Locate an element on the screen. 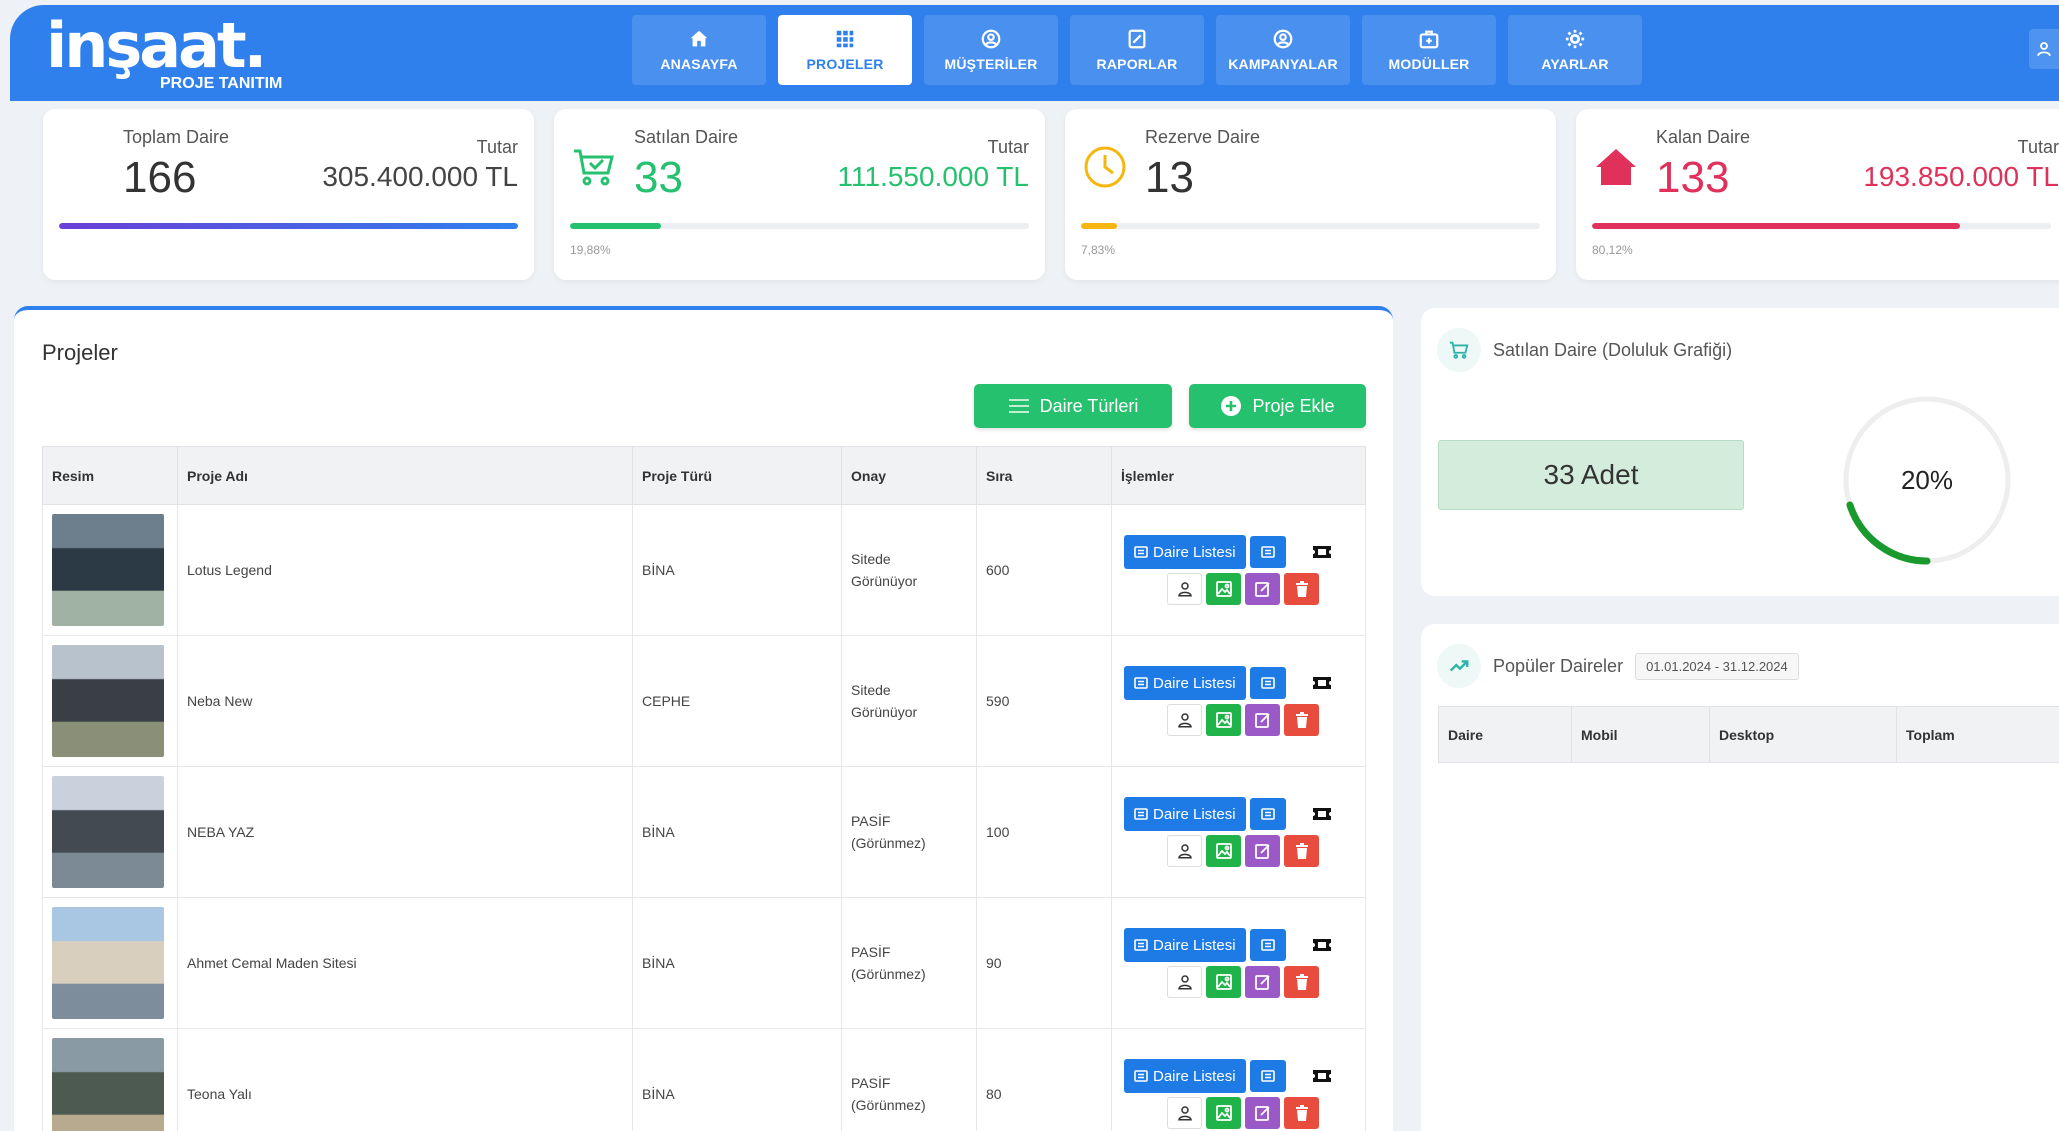 The width and height of the screenshot is (2059, 1131). ticket-icon is located at coordinates (1321, 1076).